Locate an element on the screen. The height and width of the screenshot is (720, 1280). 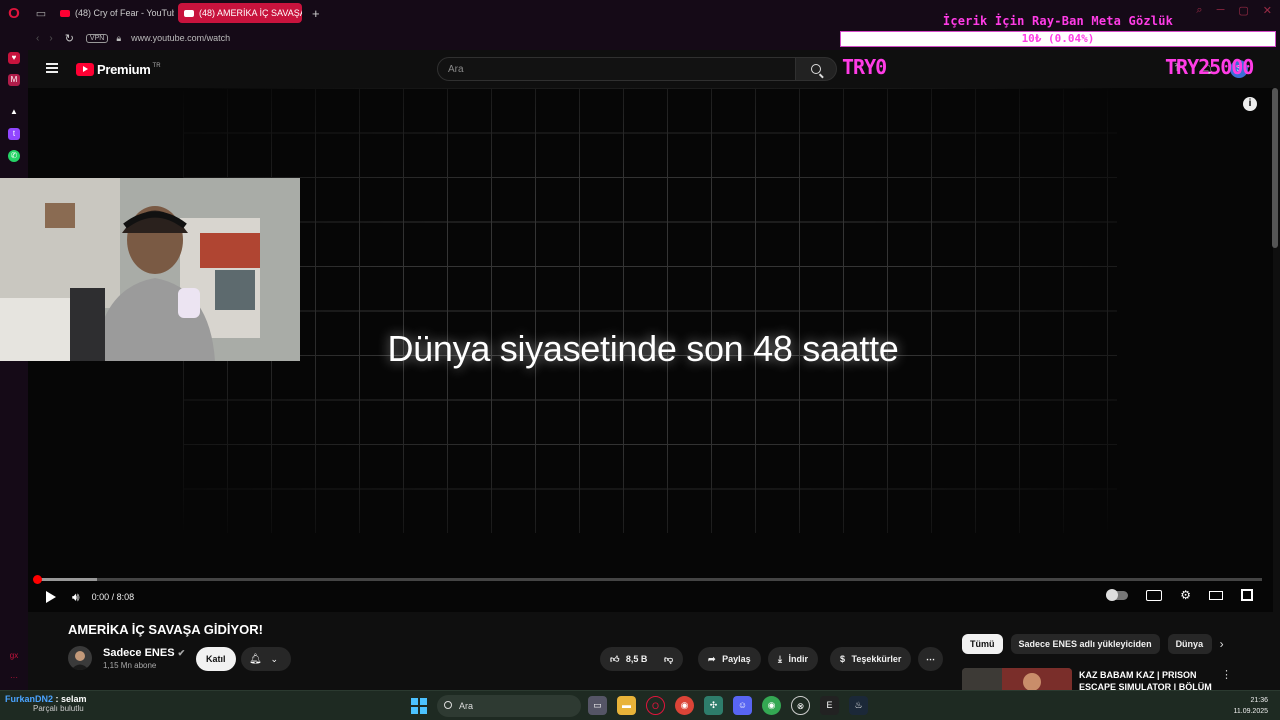
download-button: ⤓ İndir is located at coordinates (793, 659).